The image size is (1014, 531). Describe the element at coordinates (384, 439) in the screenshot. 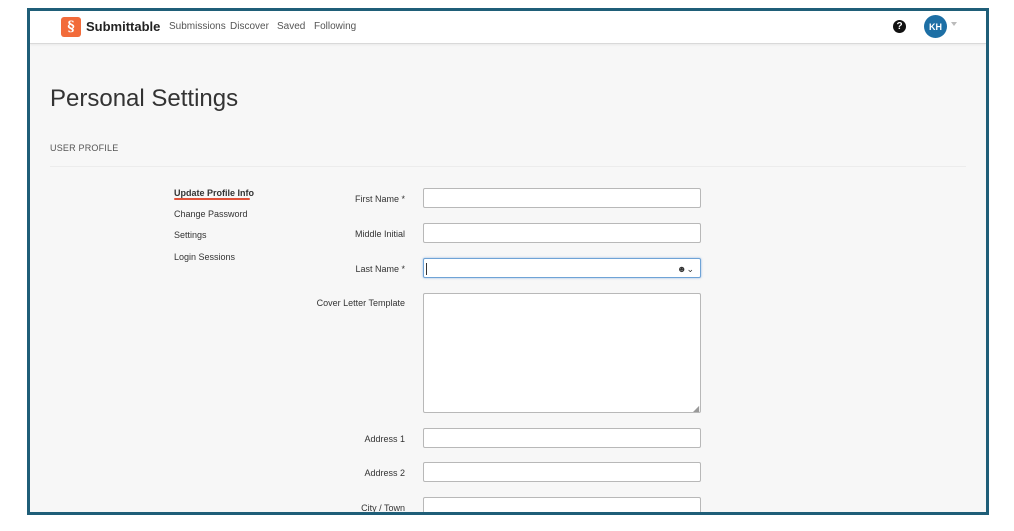

I see `address-1-label: Address 1` at that location.